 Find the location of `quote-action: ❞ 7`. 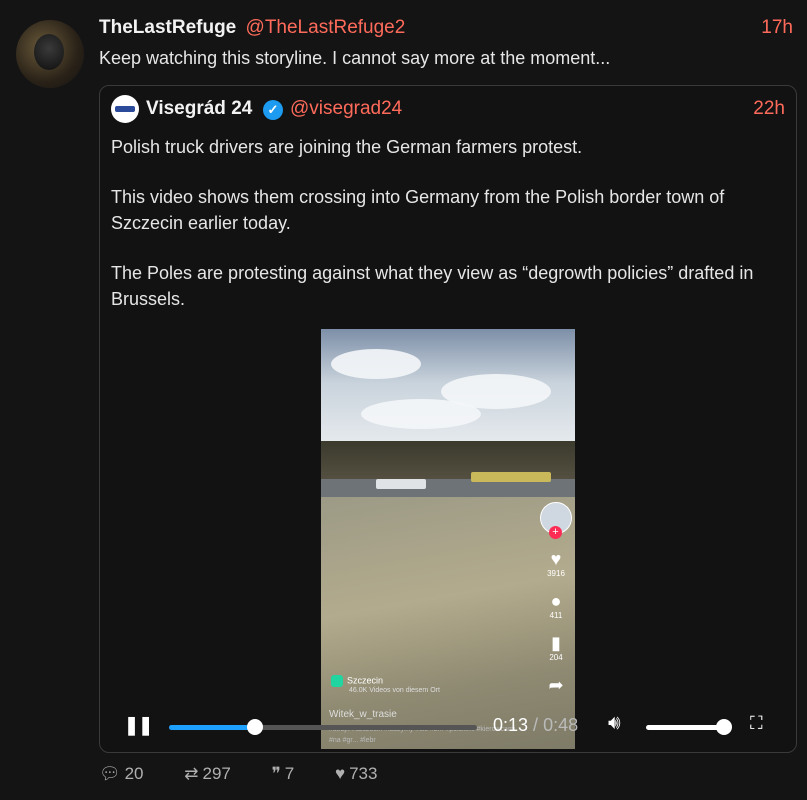

quote-action: ❞ 7 is located at coordinates (292, 773).